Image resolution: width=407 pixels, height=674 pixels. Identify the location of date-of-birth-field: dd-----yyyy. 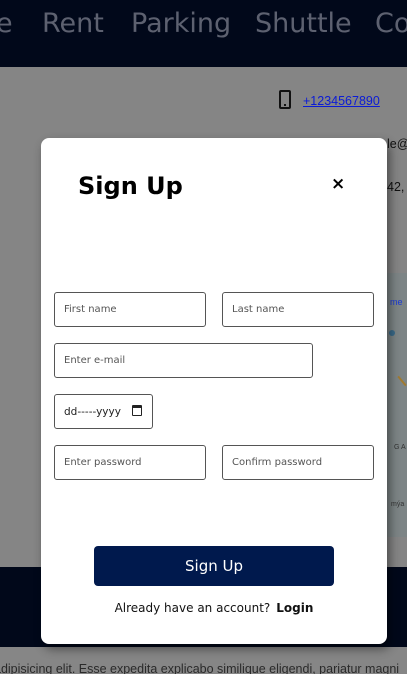
(103, 411).